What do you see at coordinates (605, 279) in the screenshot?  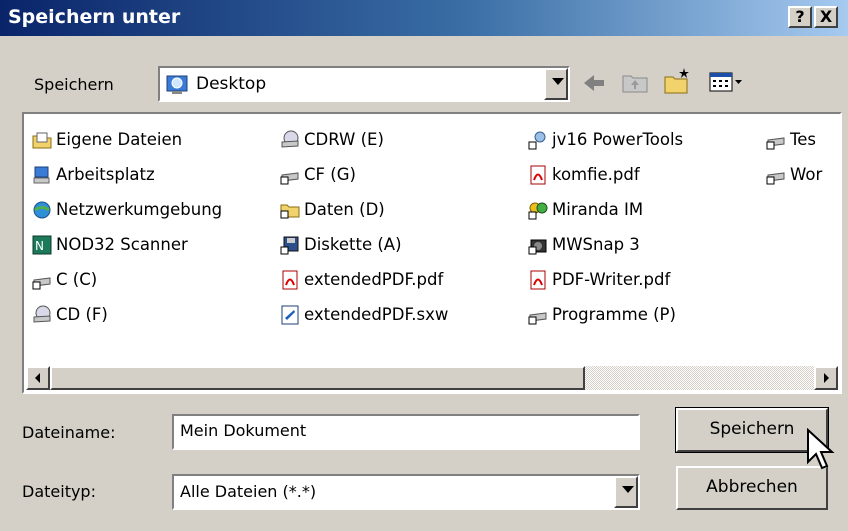 I see `list-item: PDF-Writer.pdf` at bounding box center [605, 279].